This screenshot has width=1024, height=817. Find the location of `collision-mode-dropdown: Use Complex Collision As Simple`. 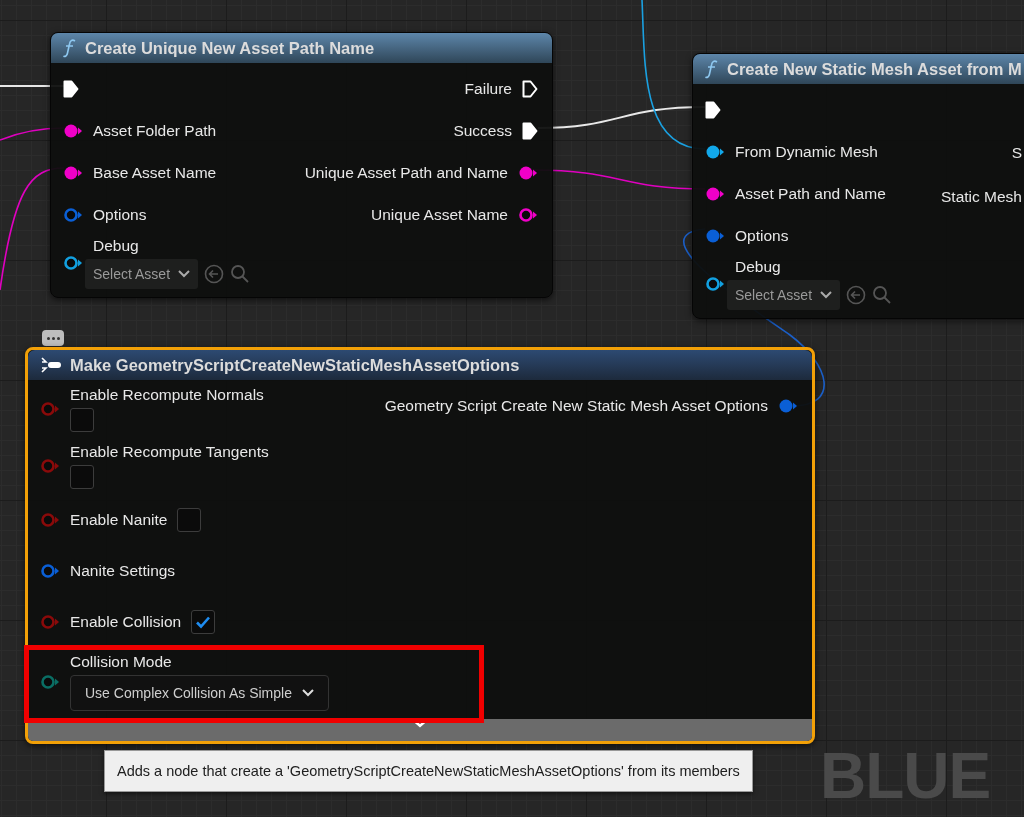

collision-mode-dropdown: Use Complex Collision As Simple is located at coordinates (199, 693).